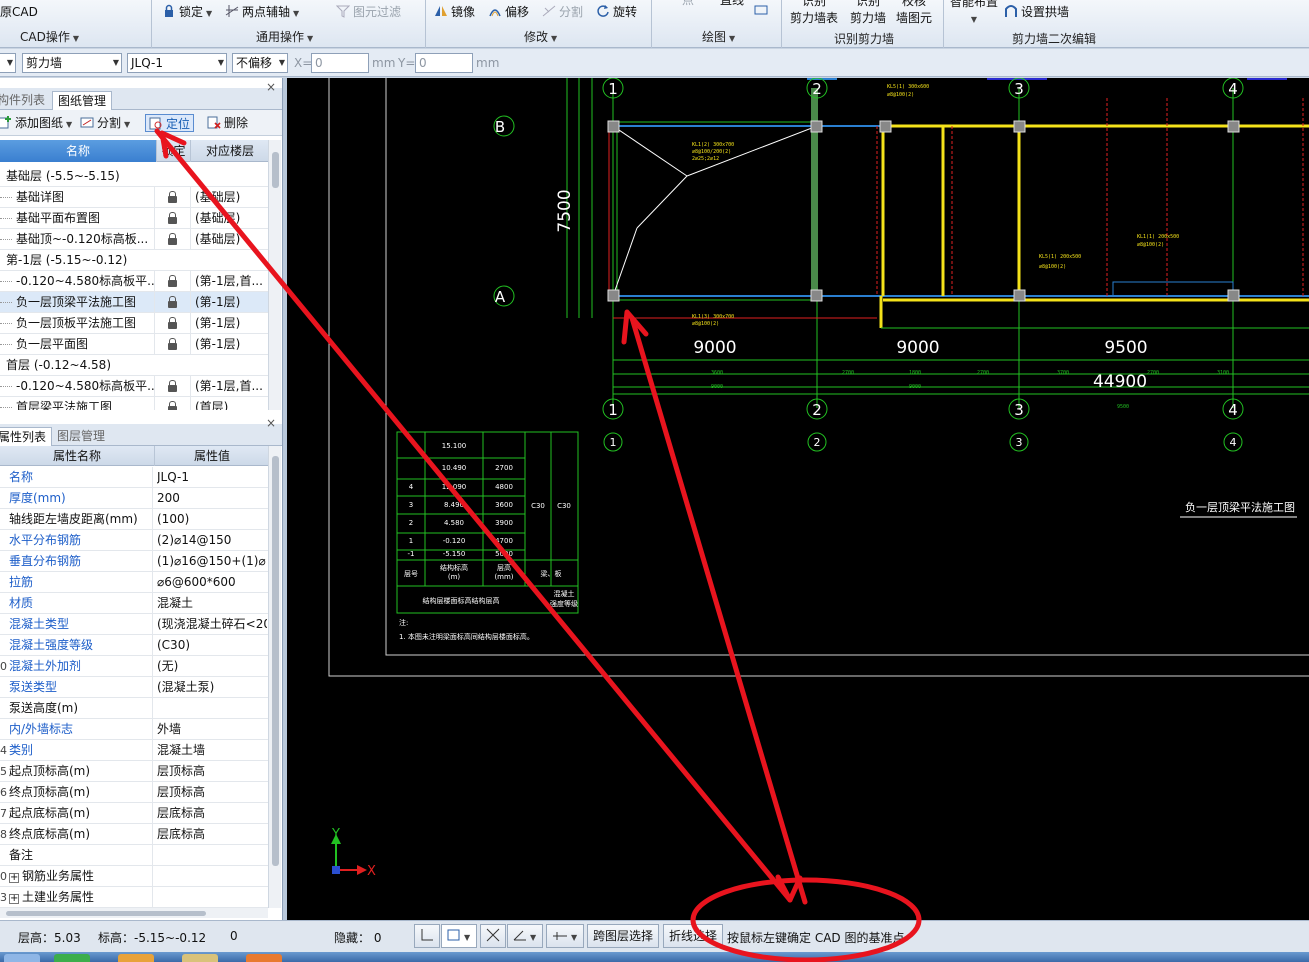 Image resolution: width=1309 pixels, height=962 pixels. I want to click on offset-button: 偏移, so click(508, 12).